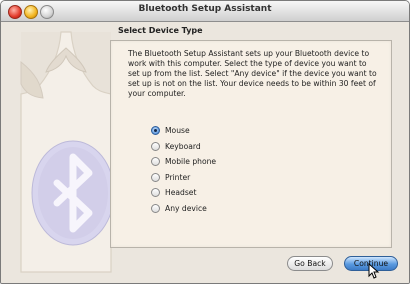  Describe the element at coordinates (205, 9) in the screenshot. I see `window-title: Bluetooth Setup Assistant` at that location.